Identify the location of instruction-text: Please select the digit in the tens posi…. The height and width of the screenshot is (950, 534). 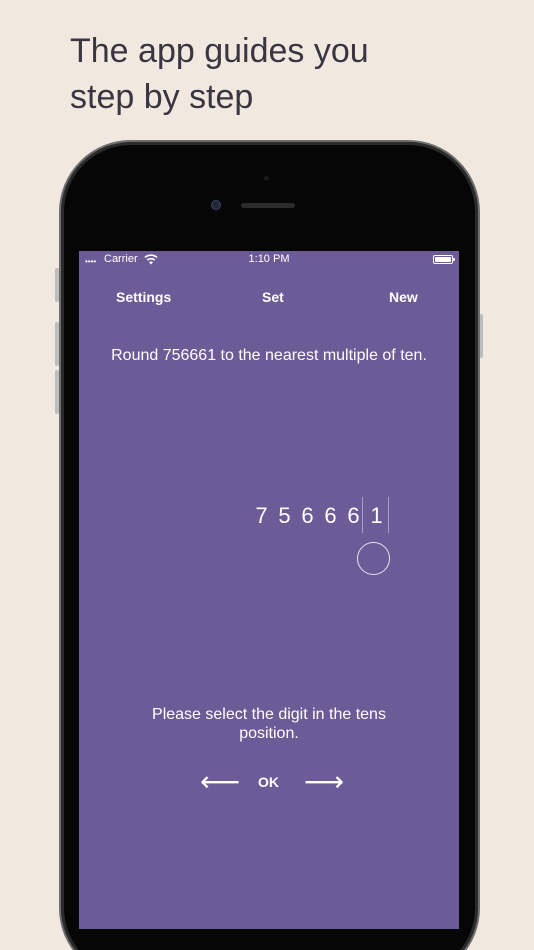
(269, 724).